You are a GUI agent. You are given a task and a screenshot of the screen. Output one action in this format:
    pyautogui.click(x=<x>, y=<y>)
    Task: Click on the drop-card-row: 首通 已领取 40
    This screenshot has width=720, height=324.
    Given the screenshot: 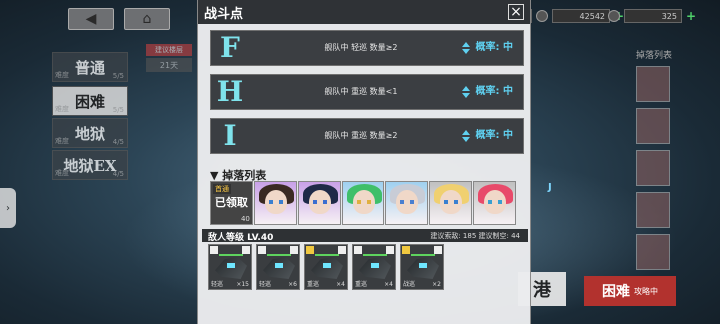 What is the action you would take?
    pyautogui.click(x=363, y=203)
    